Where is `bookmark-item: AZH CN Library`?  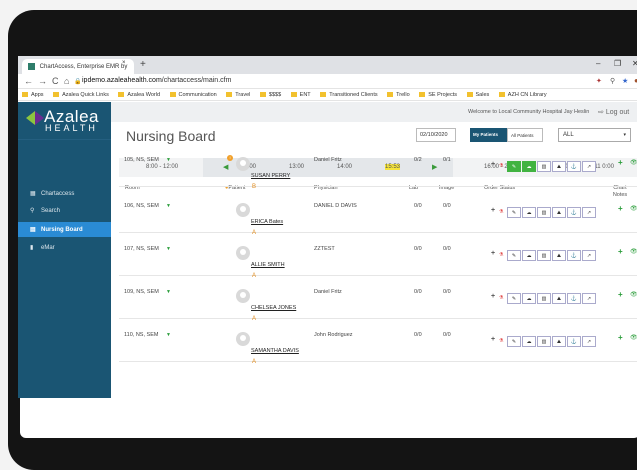 bookmark-item: AZH CN Library is located at coordinates (523, 95).